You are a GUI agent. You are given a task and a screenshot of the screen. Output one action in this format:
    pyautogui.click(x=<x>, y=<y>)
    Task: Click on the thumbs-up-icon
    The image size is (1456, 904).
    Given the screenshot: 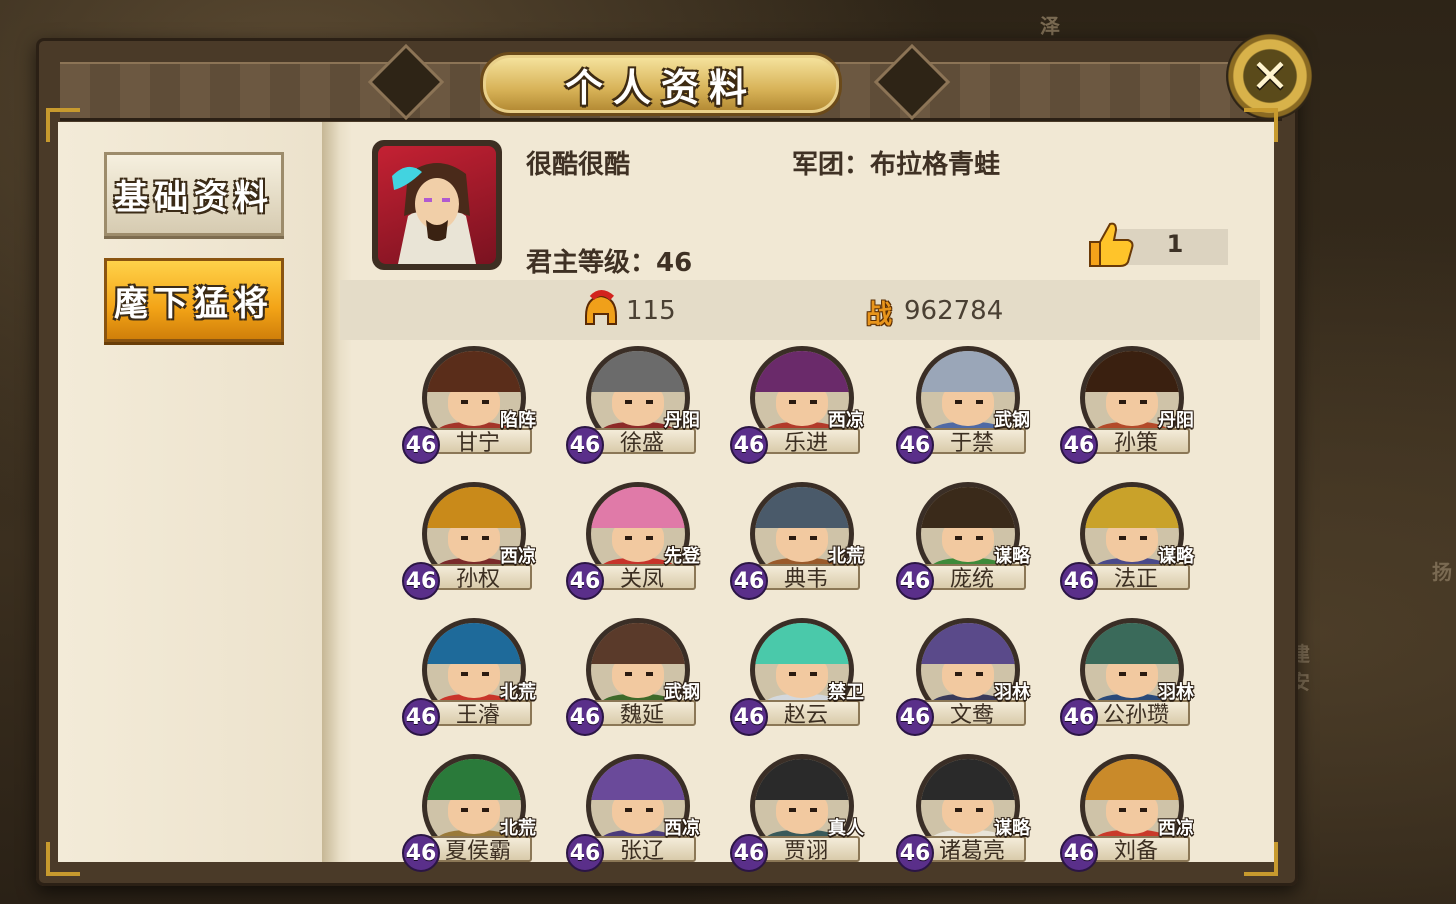 What is the action you would take?
    pyautogui.click(x=1111, y=245)
    